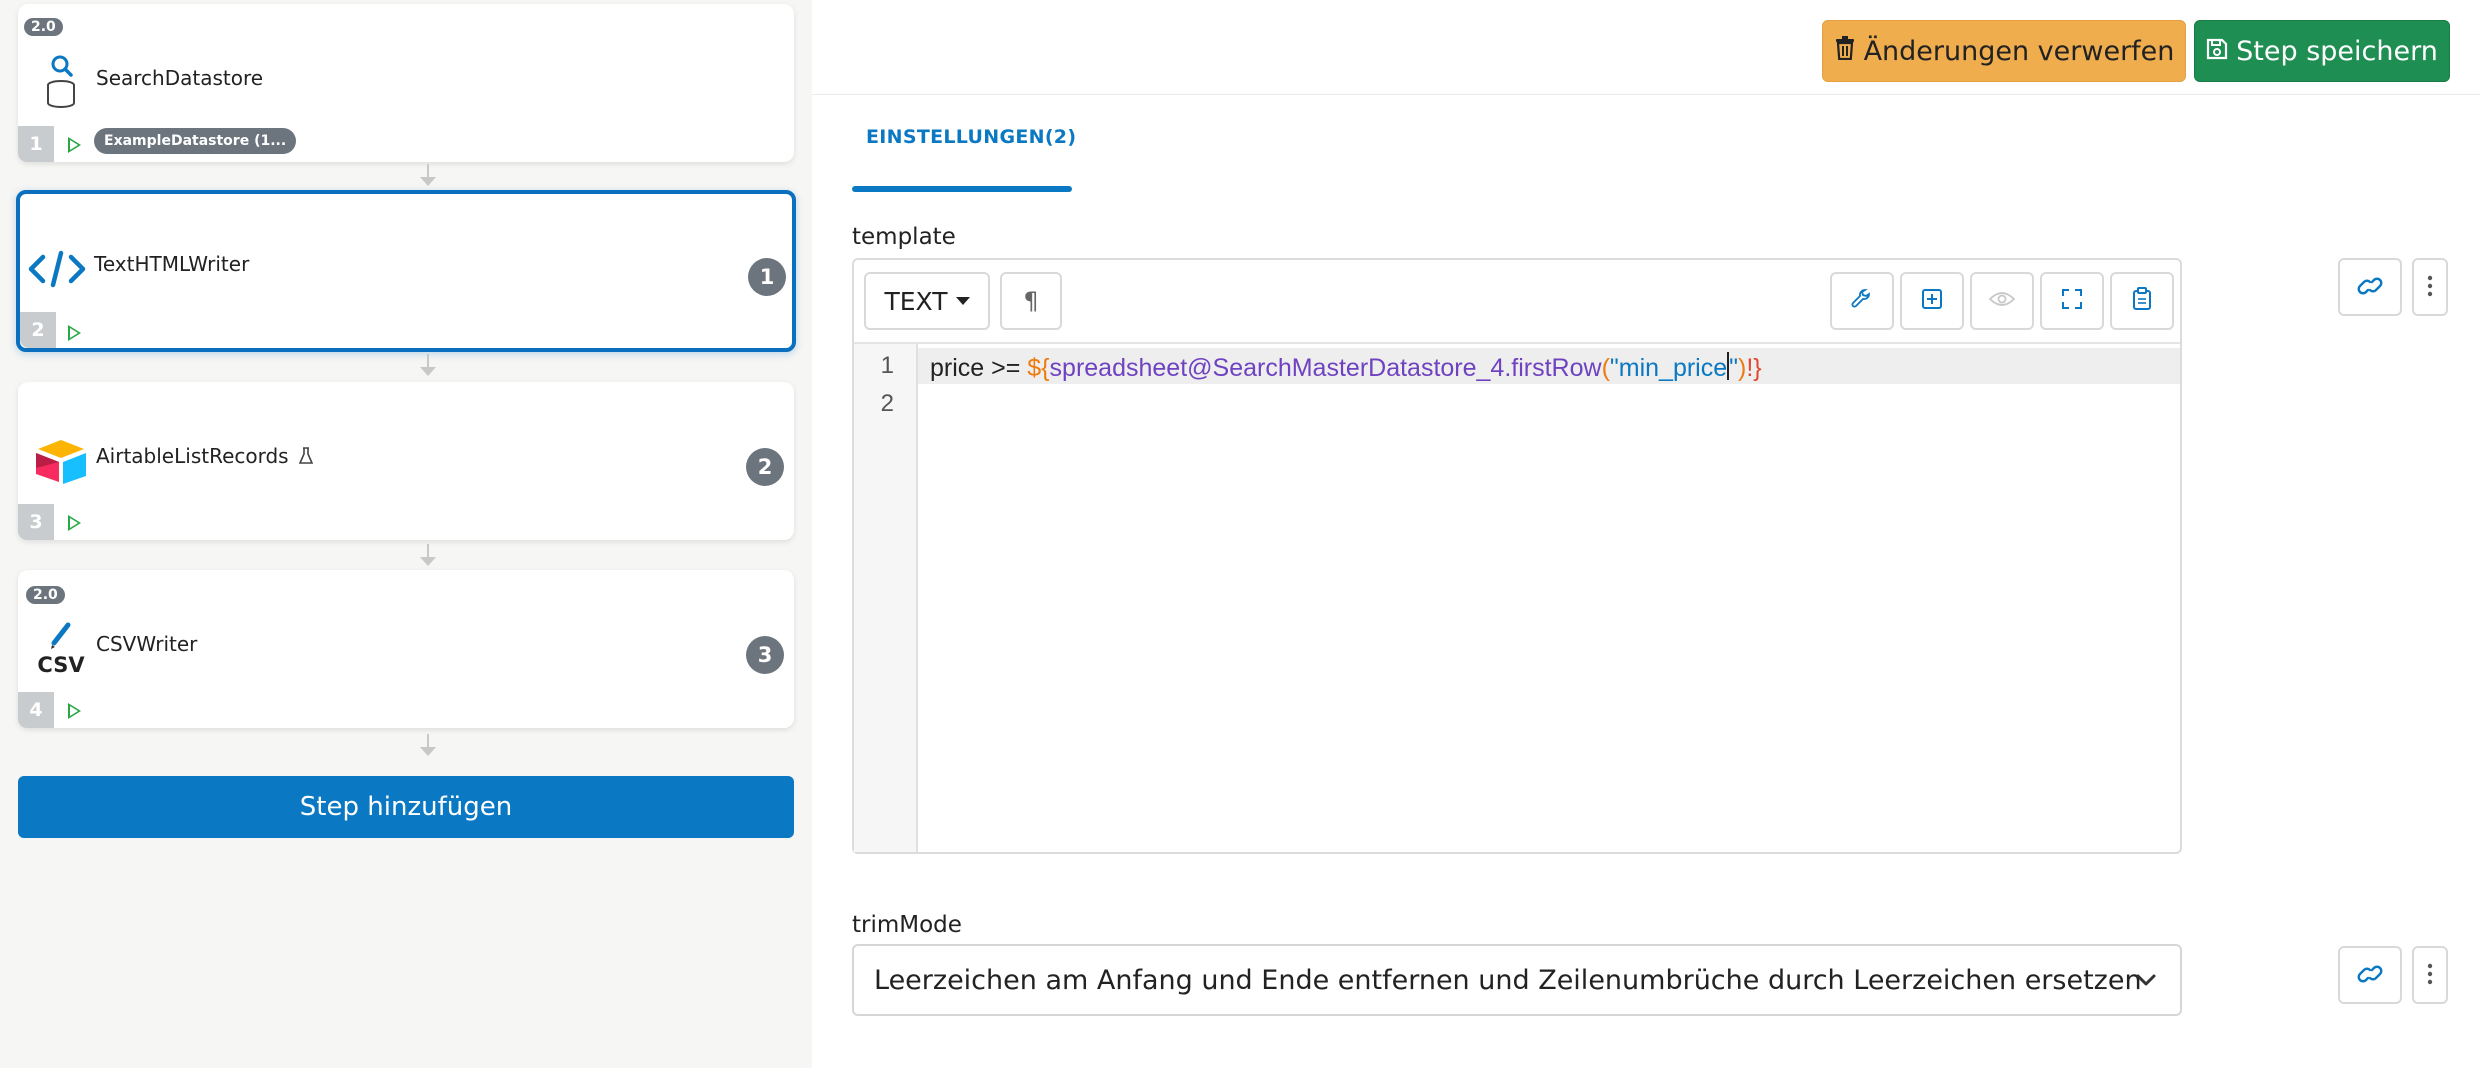  Describe the element at coordinates (1845, 51) in the screenshot. I see `trash-icon` at that location.